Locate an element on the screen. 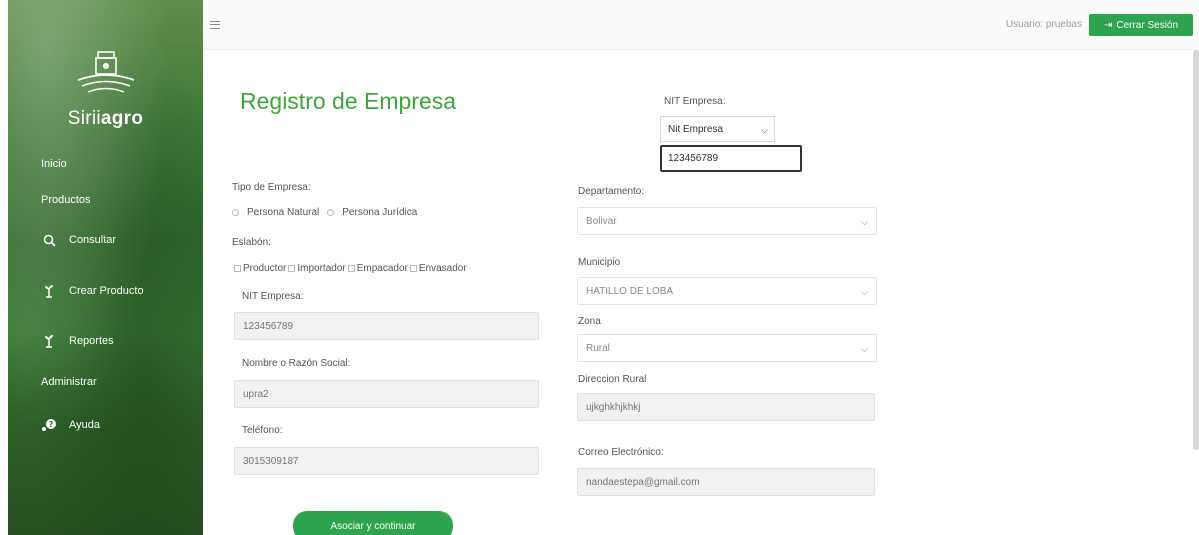 This screenshot has width=1199, height=535. telefono-input: 3015309187 is located at coordinates (386, 461).